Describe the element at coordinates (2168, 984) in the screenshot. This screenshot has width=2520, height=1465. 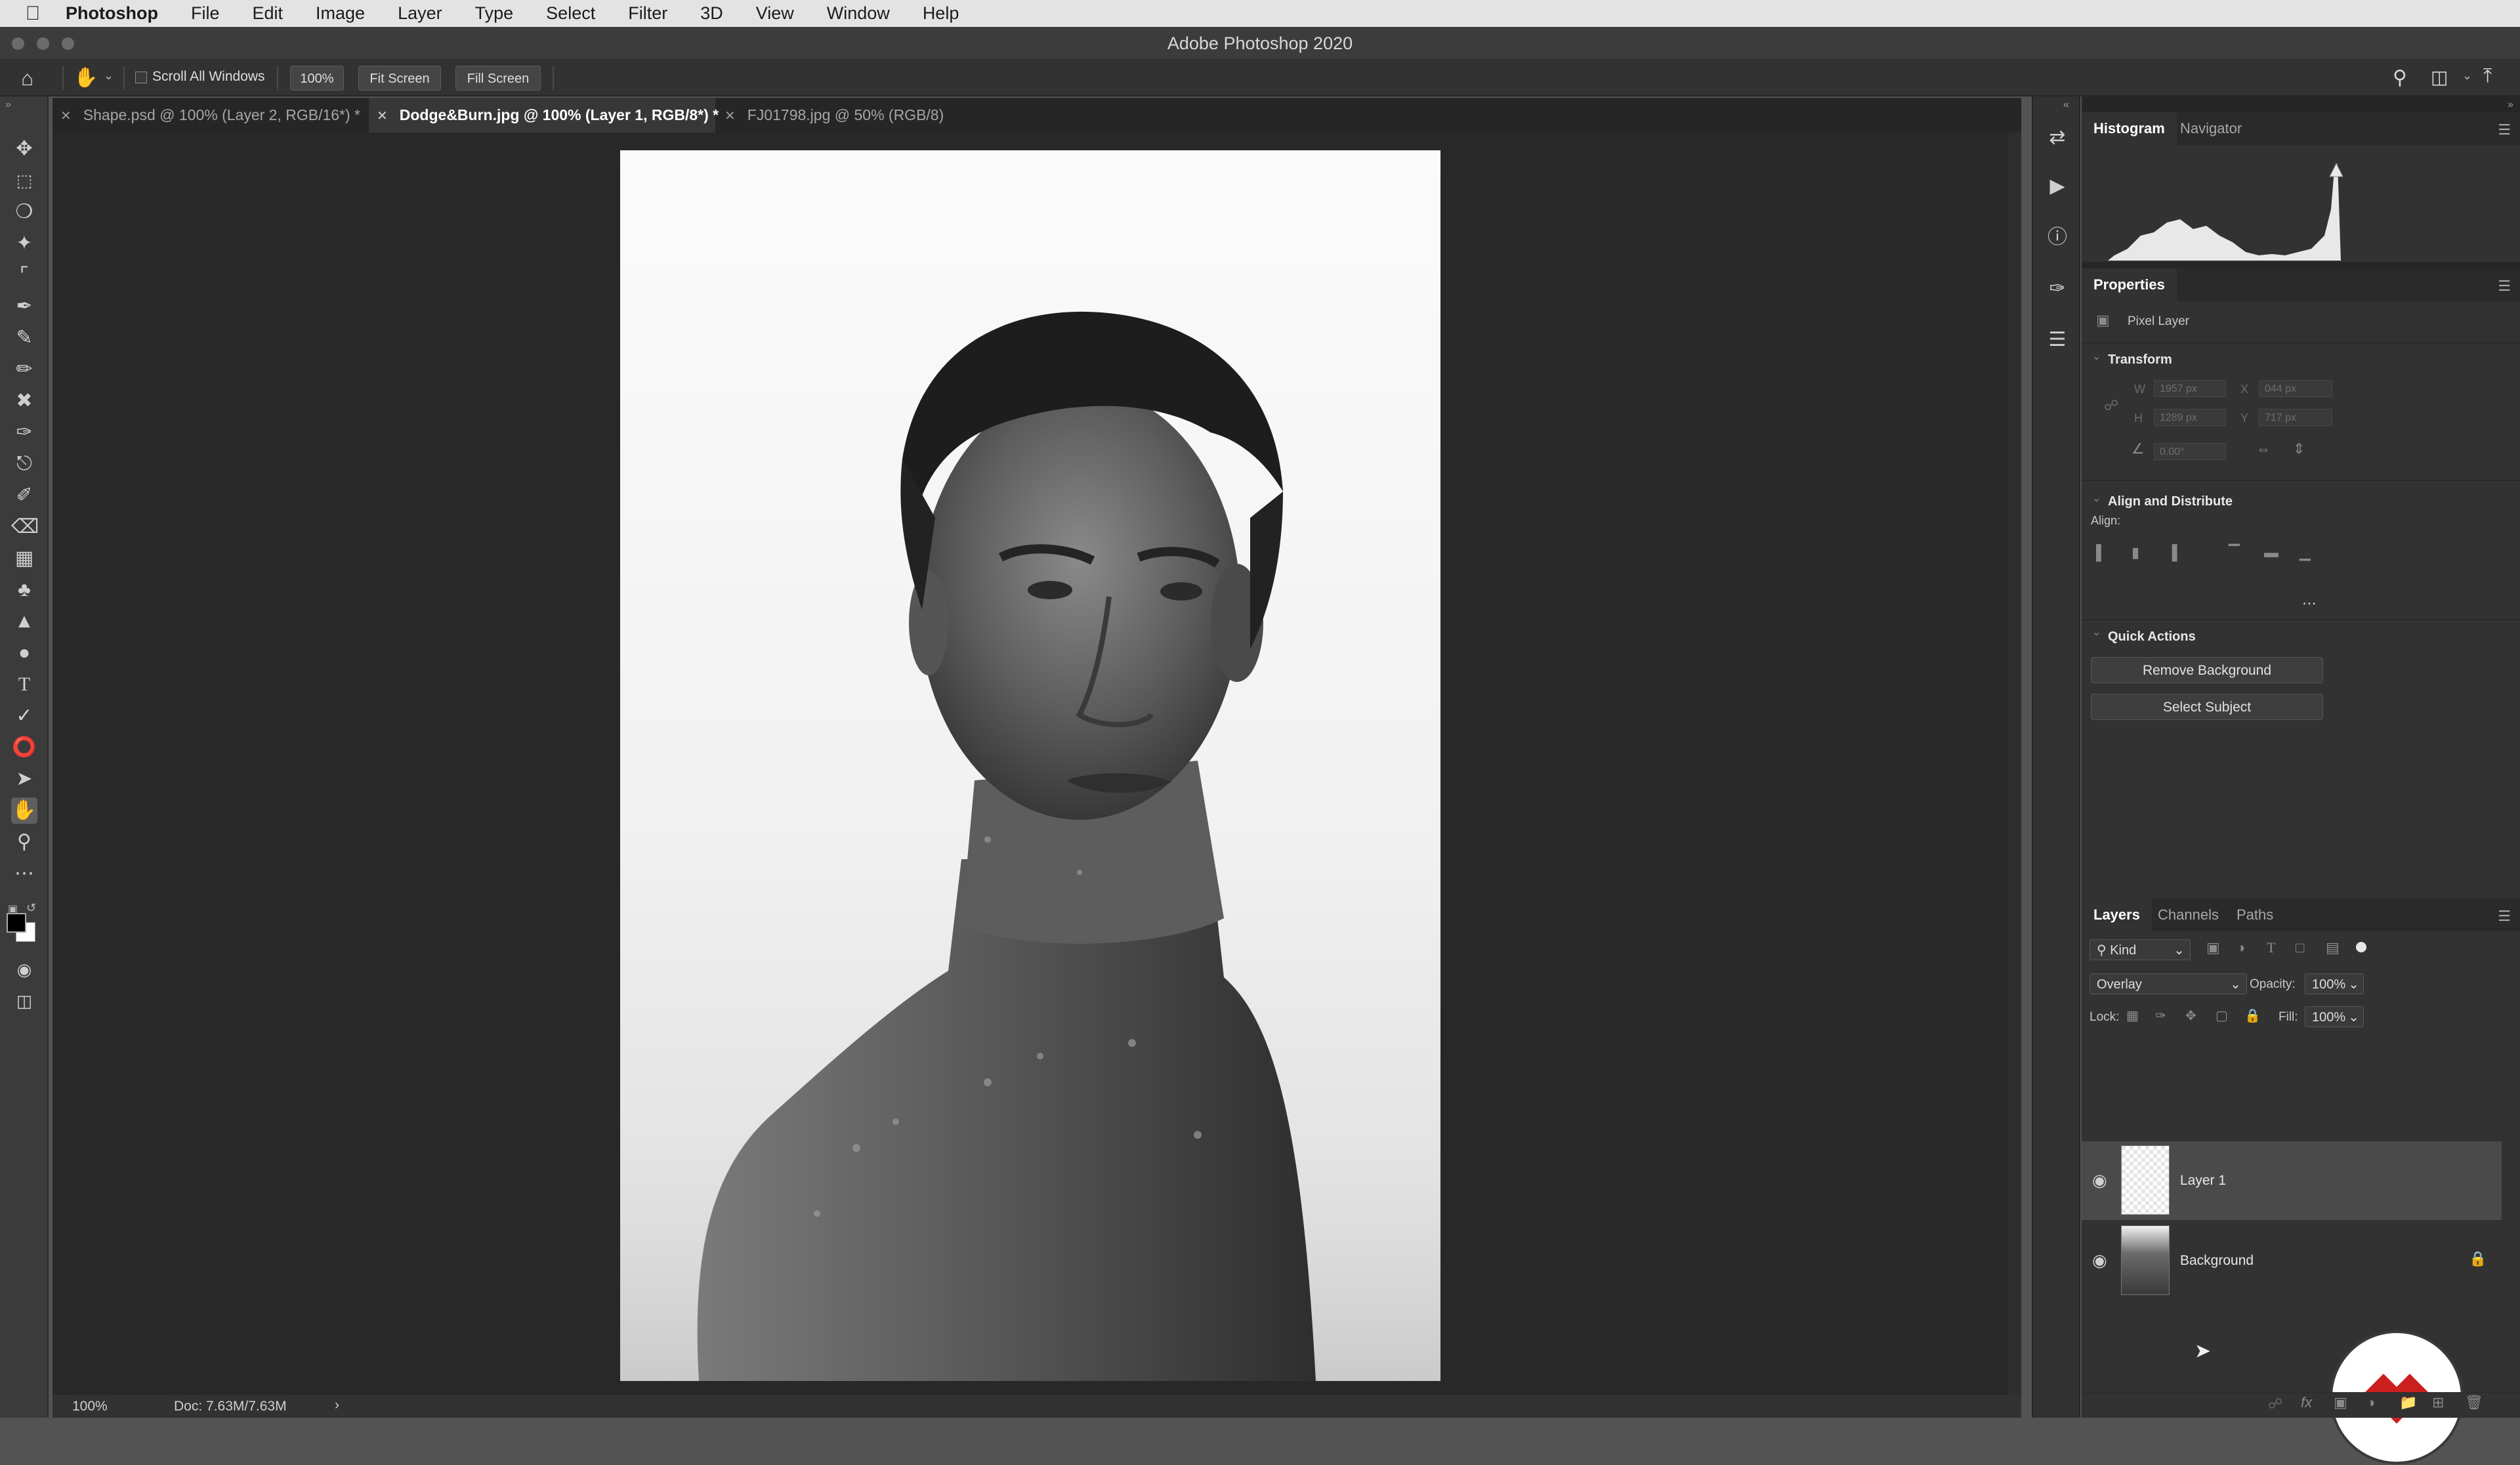
I see `blend-mode-dropdown: Overlay ⌄` at that location.